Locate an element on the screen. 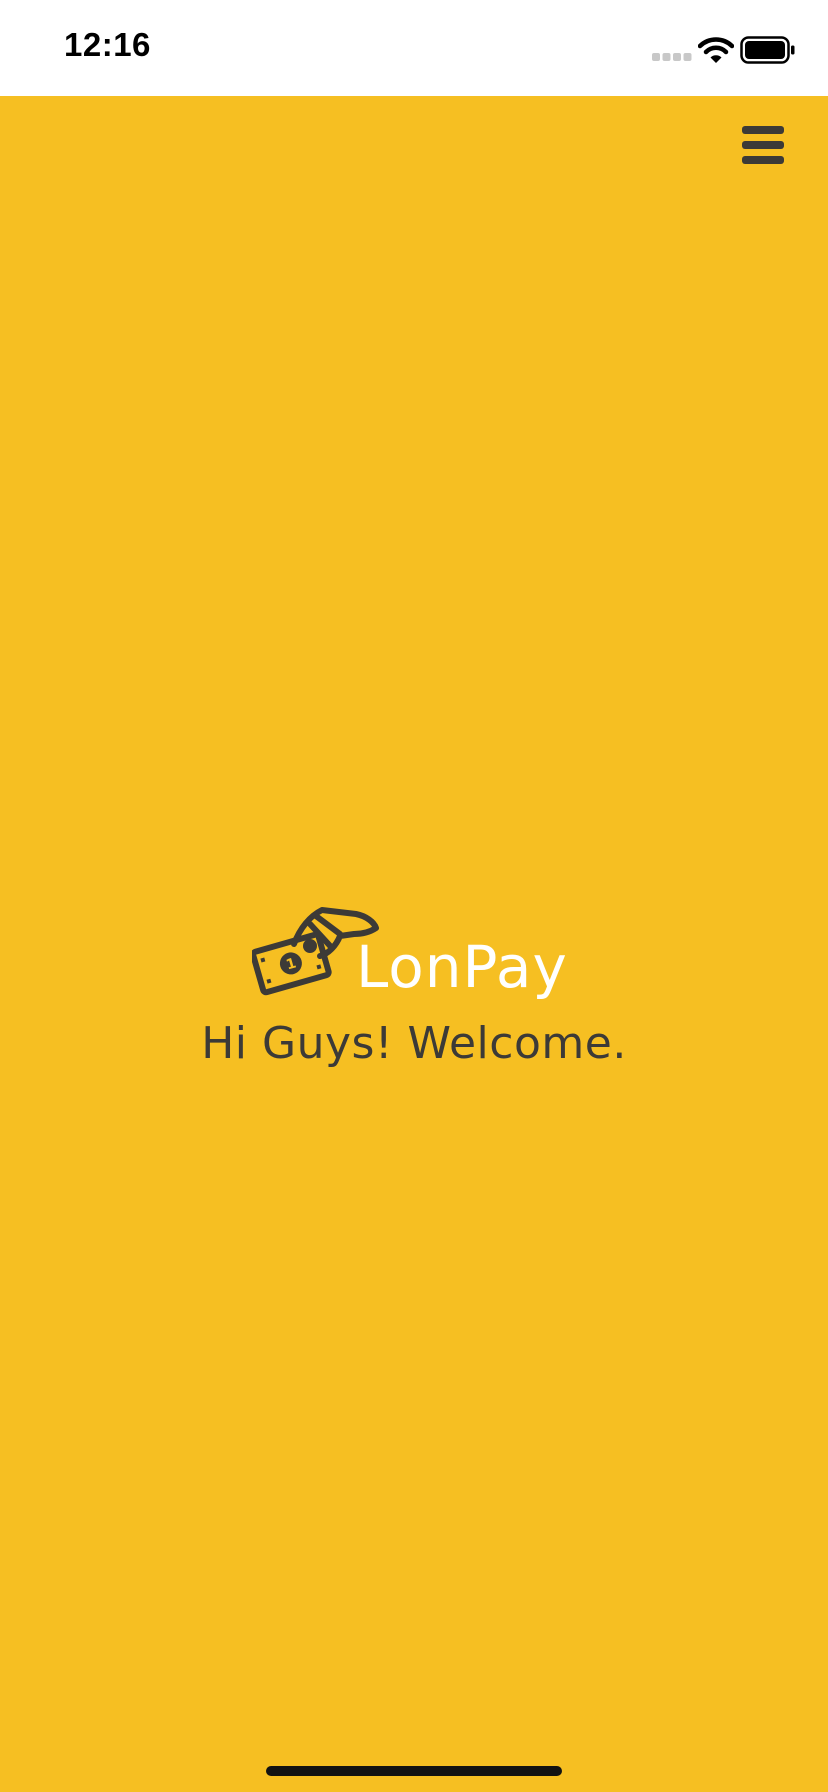  home-indicator is located at coordinates (414, 1771).